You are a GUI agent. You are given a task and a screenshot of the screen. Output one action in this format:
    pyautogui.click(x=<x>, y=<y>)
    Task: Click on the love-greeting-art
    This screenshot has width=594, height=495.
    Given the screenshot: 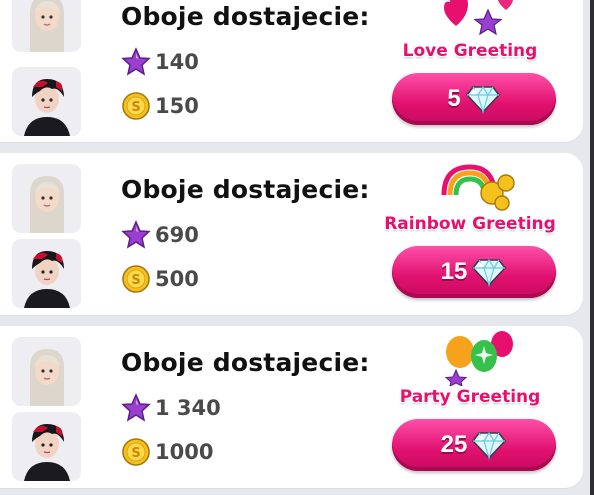 What is the action you would take?
    pyautogui.click(x=480, y=21)
    